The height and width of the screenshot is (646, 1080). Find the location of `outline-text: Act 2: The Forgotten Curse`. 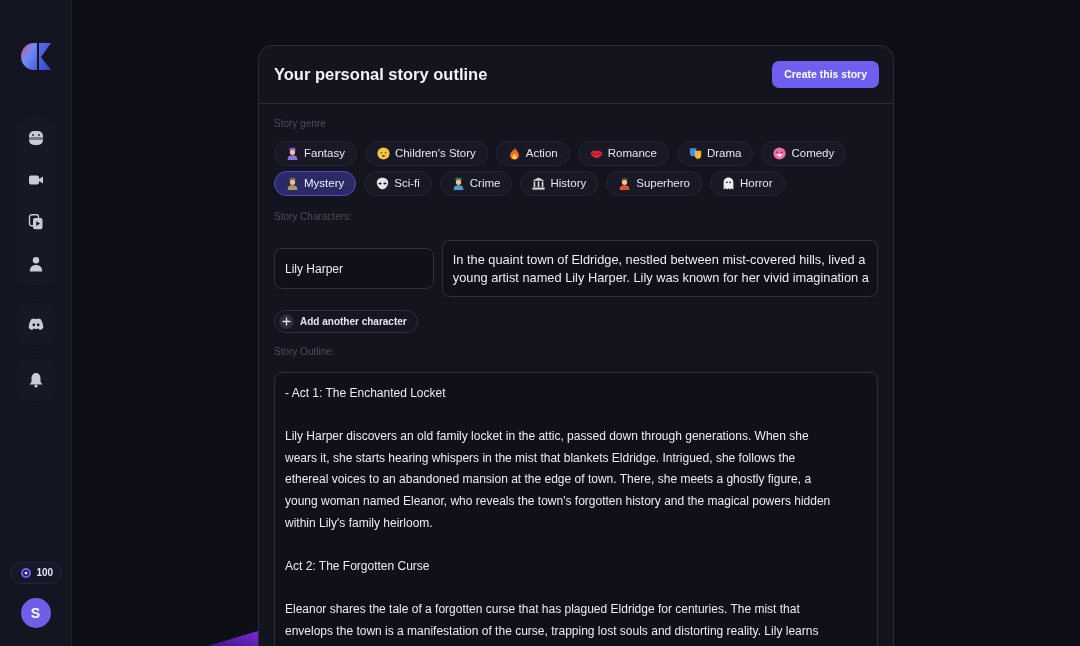

outline-text: Act 2: The Forgotten Curse is located at coordinates (358, 566).